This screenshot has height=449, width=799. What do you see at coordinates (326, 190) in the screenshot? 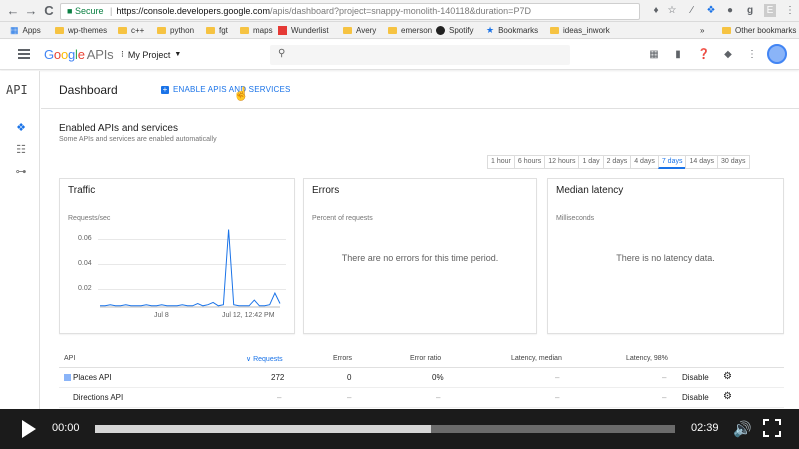
I see `errors-title: Errors` at bounding box center [326, 190].